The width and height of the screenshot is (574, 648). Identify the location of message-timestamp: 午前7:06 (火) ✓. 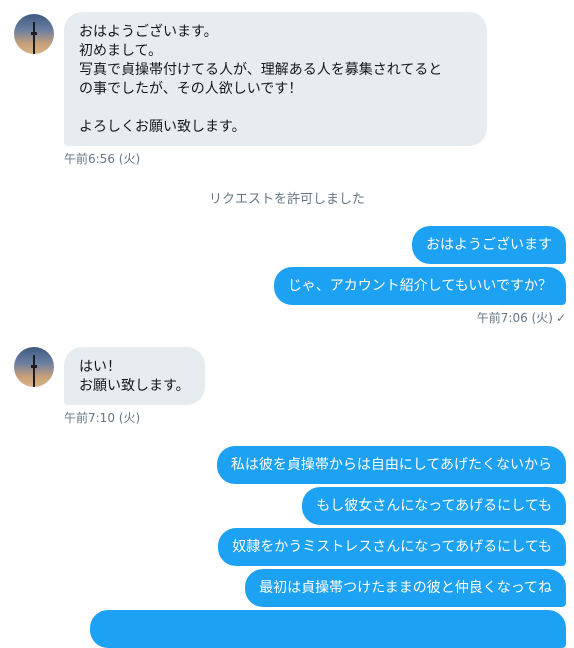
(521, 317).